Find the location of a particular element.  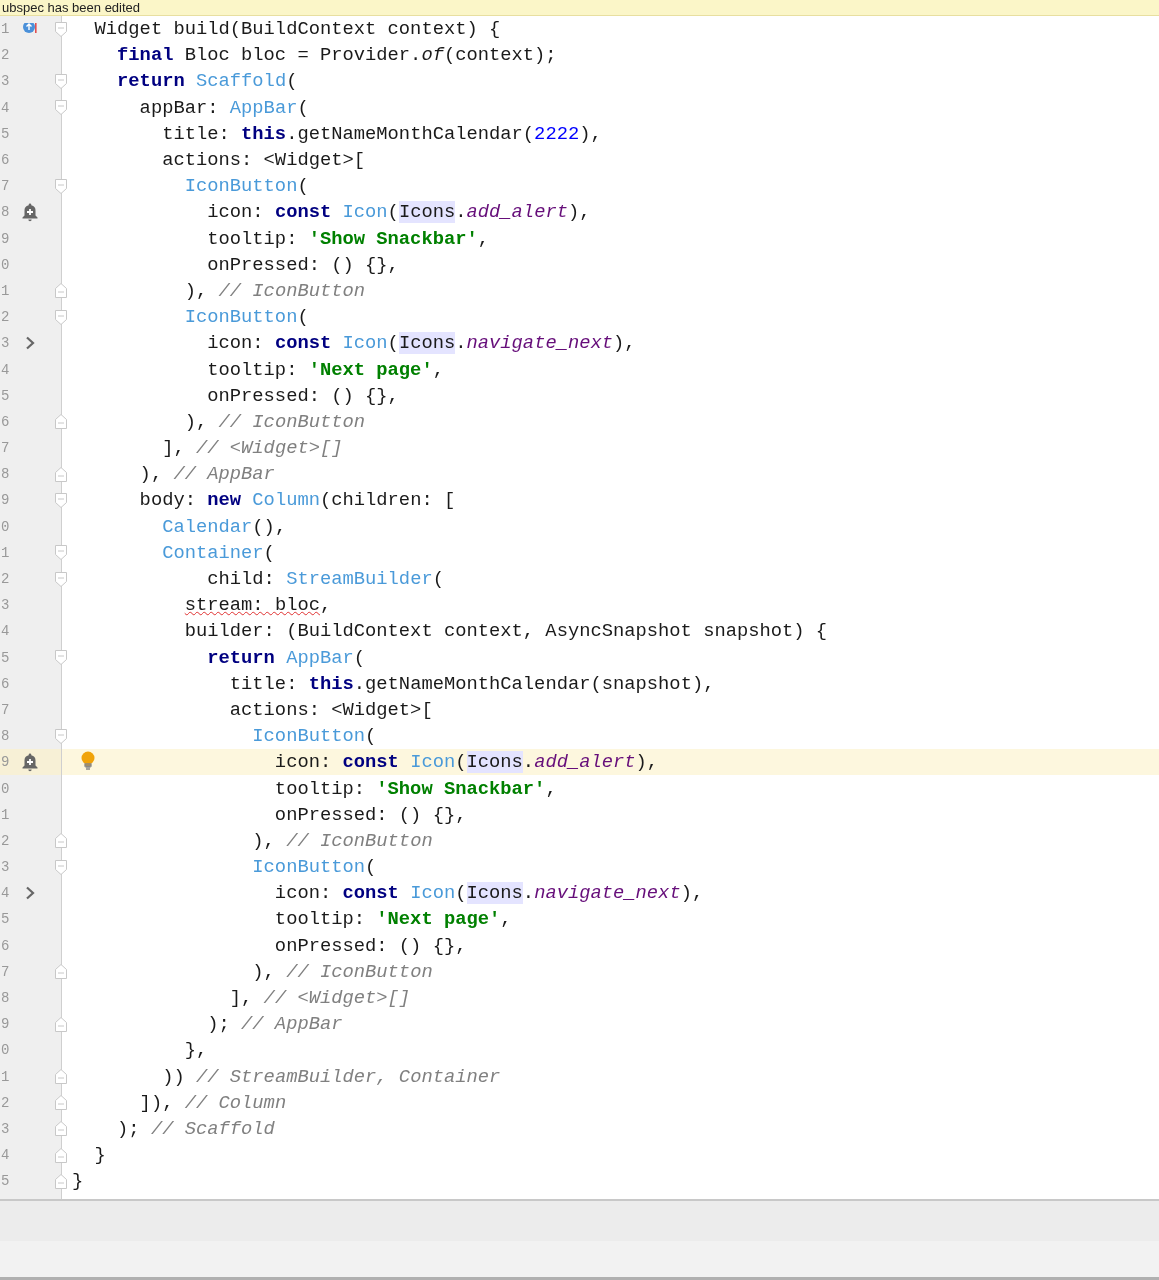

code-line: ); // AppBar is located at coordinates (274, 1024).